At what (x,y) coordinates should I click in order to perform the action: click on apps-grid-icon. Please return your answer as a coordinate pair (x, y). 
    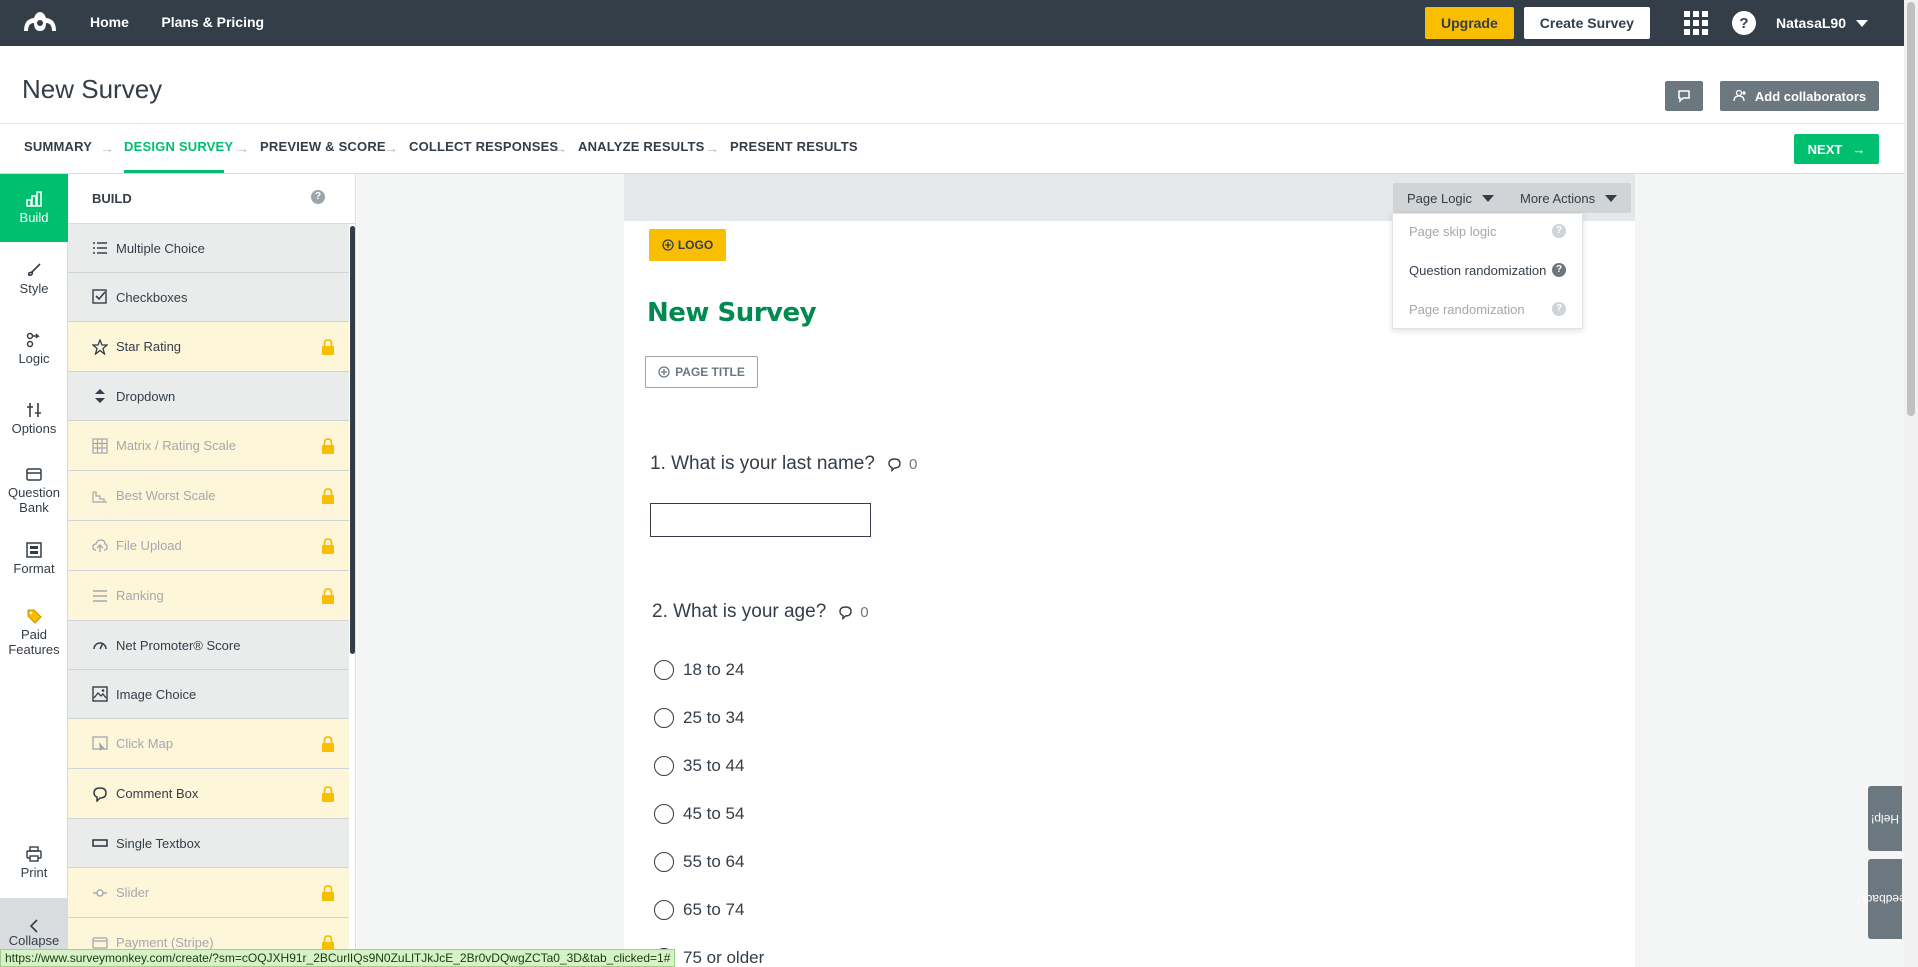
    Looking at the image, I should click on (1695, 23).